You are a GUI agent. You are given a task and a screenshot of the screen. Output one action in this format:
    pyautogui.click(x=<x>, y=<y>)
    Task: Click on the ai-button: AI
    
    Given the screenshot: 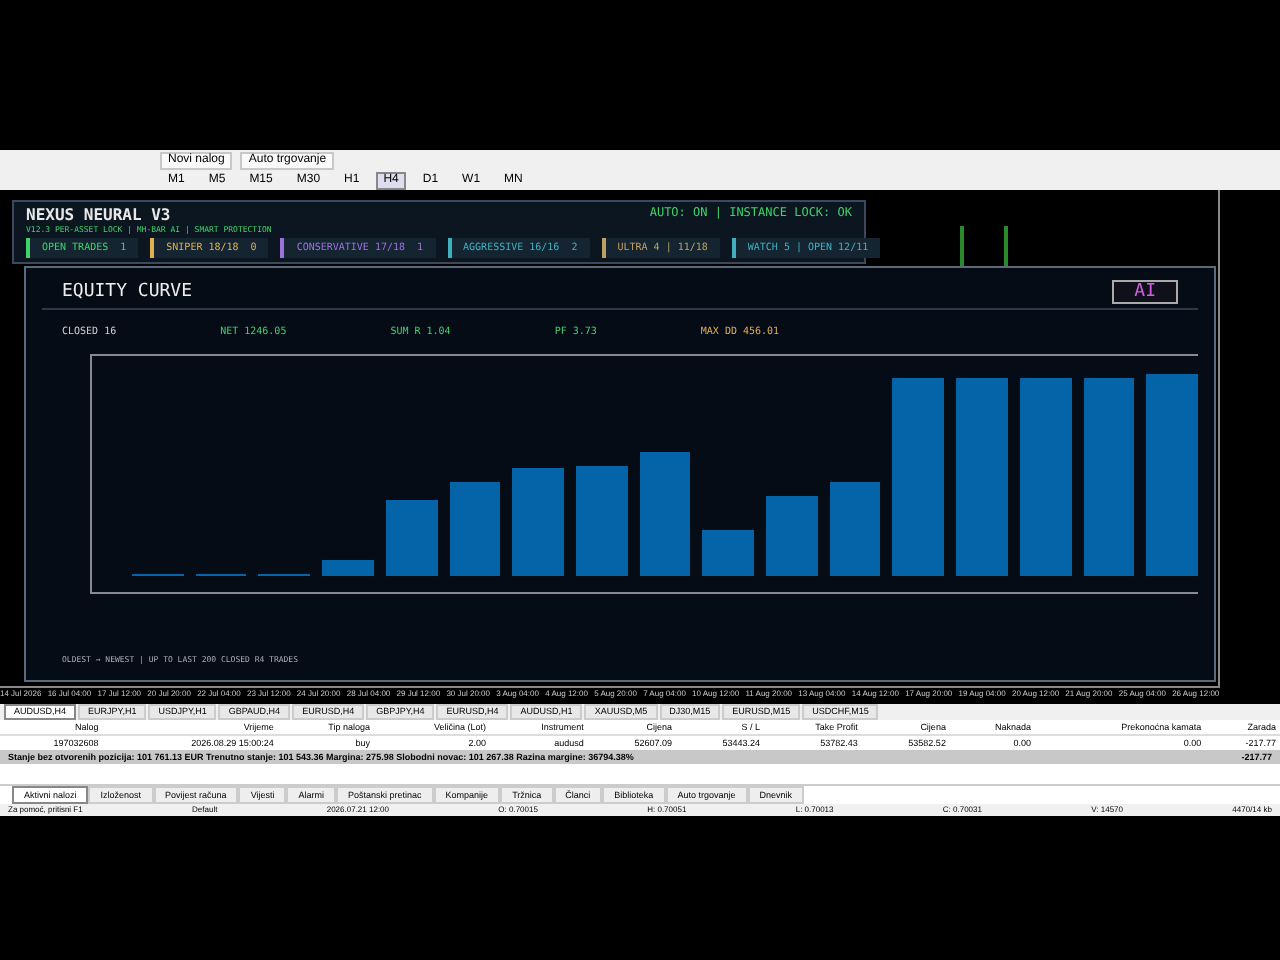 What is the action you would take?
    pyautogui.click(x=1145, y=292)
    